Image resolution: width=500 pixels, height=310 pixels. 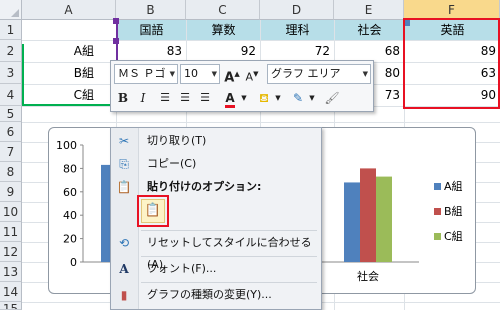 I want to click on series-name-range-marker, so click(x=24, y=75).